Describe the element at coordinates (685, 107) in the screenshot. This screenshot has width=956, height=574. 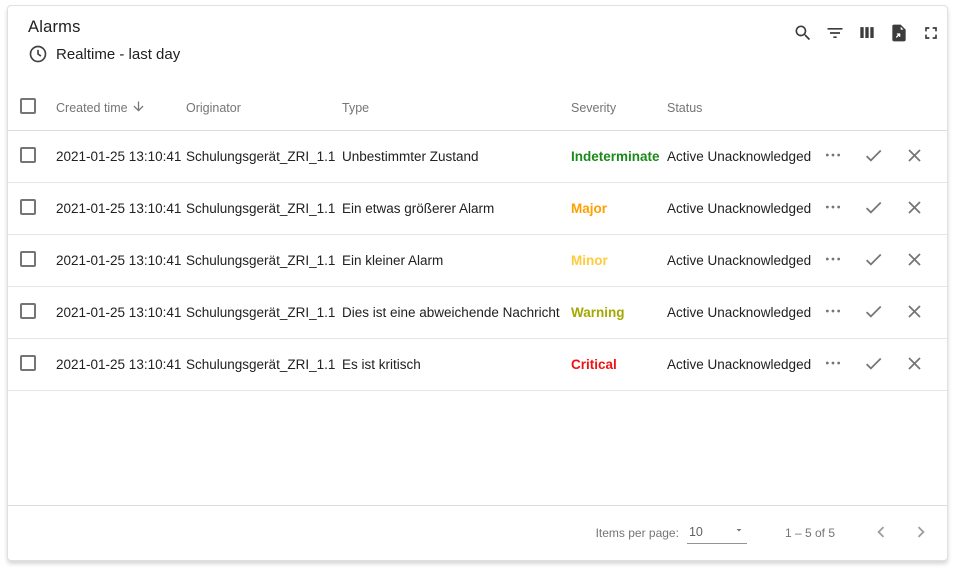
I see `column-header-label: Status` at that location.